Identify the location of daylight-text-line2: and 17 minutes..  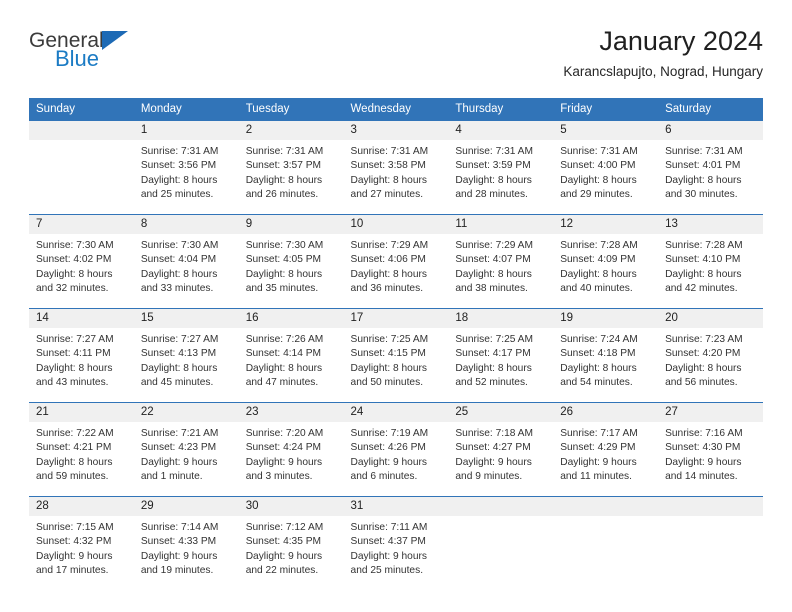
(72, 570).